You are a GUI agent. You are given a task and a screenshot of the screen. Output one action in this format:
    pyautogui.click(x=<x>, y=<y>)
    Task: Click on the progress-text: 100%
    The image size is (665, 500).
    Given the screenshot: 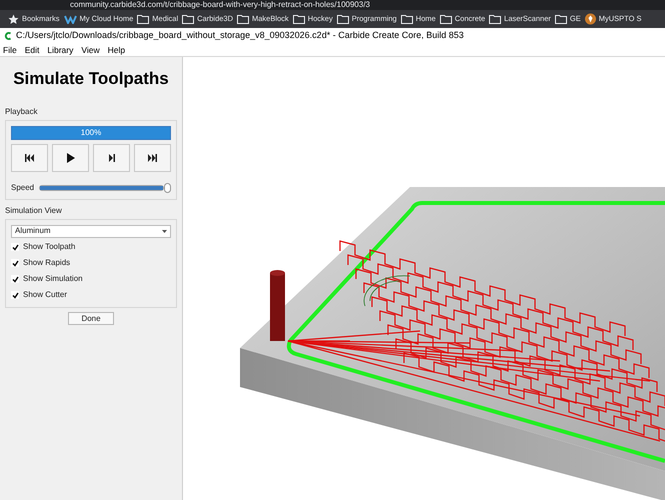 What is the action you would take?
    pyautogui.click(x=91, y=132)
    